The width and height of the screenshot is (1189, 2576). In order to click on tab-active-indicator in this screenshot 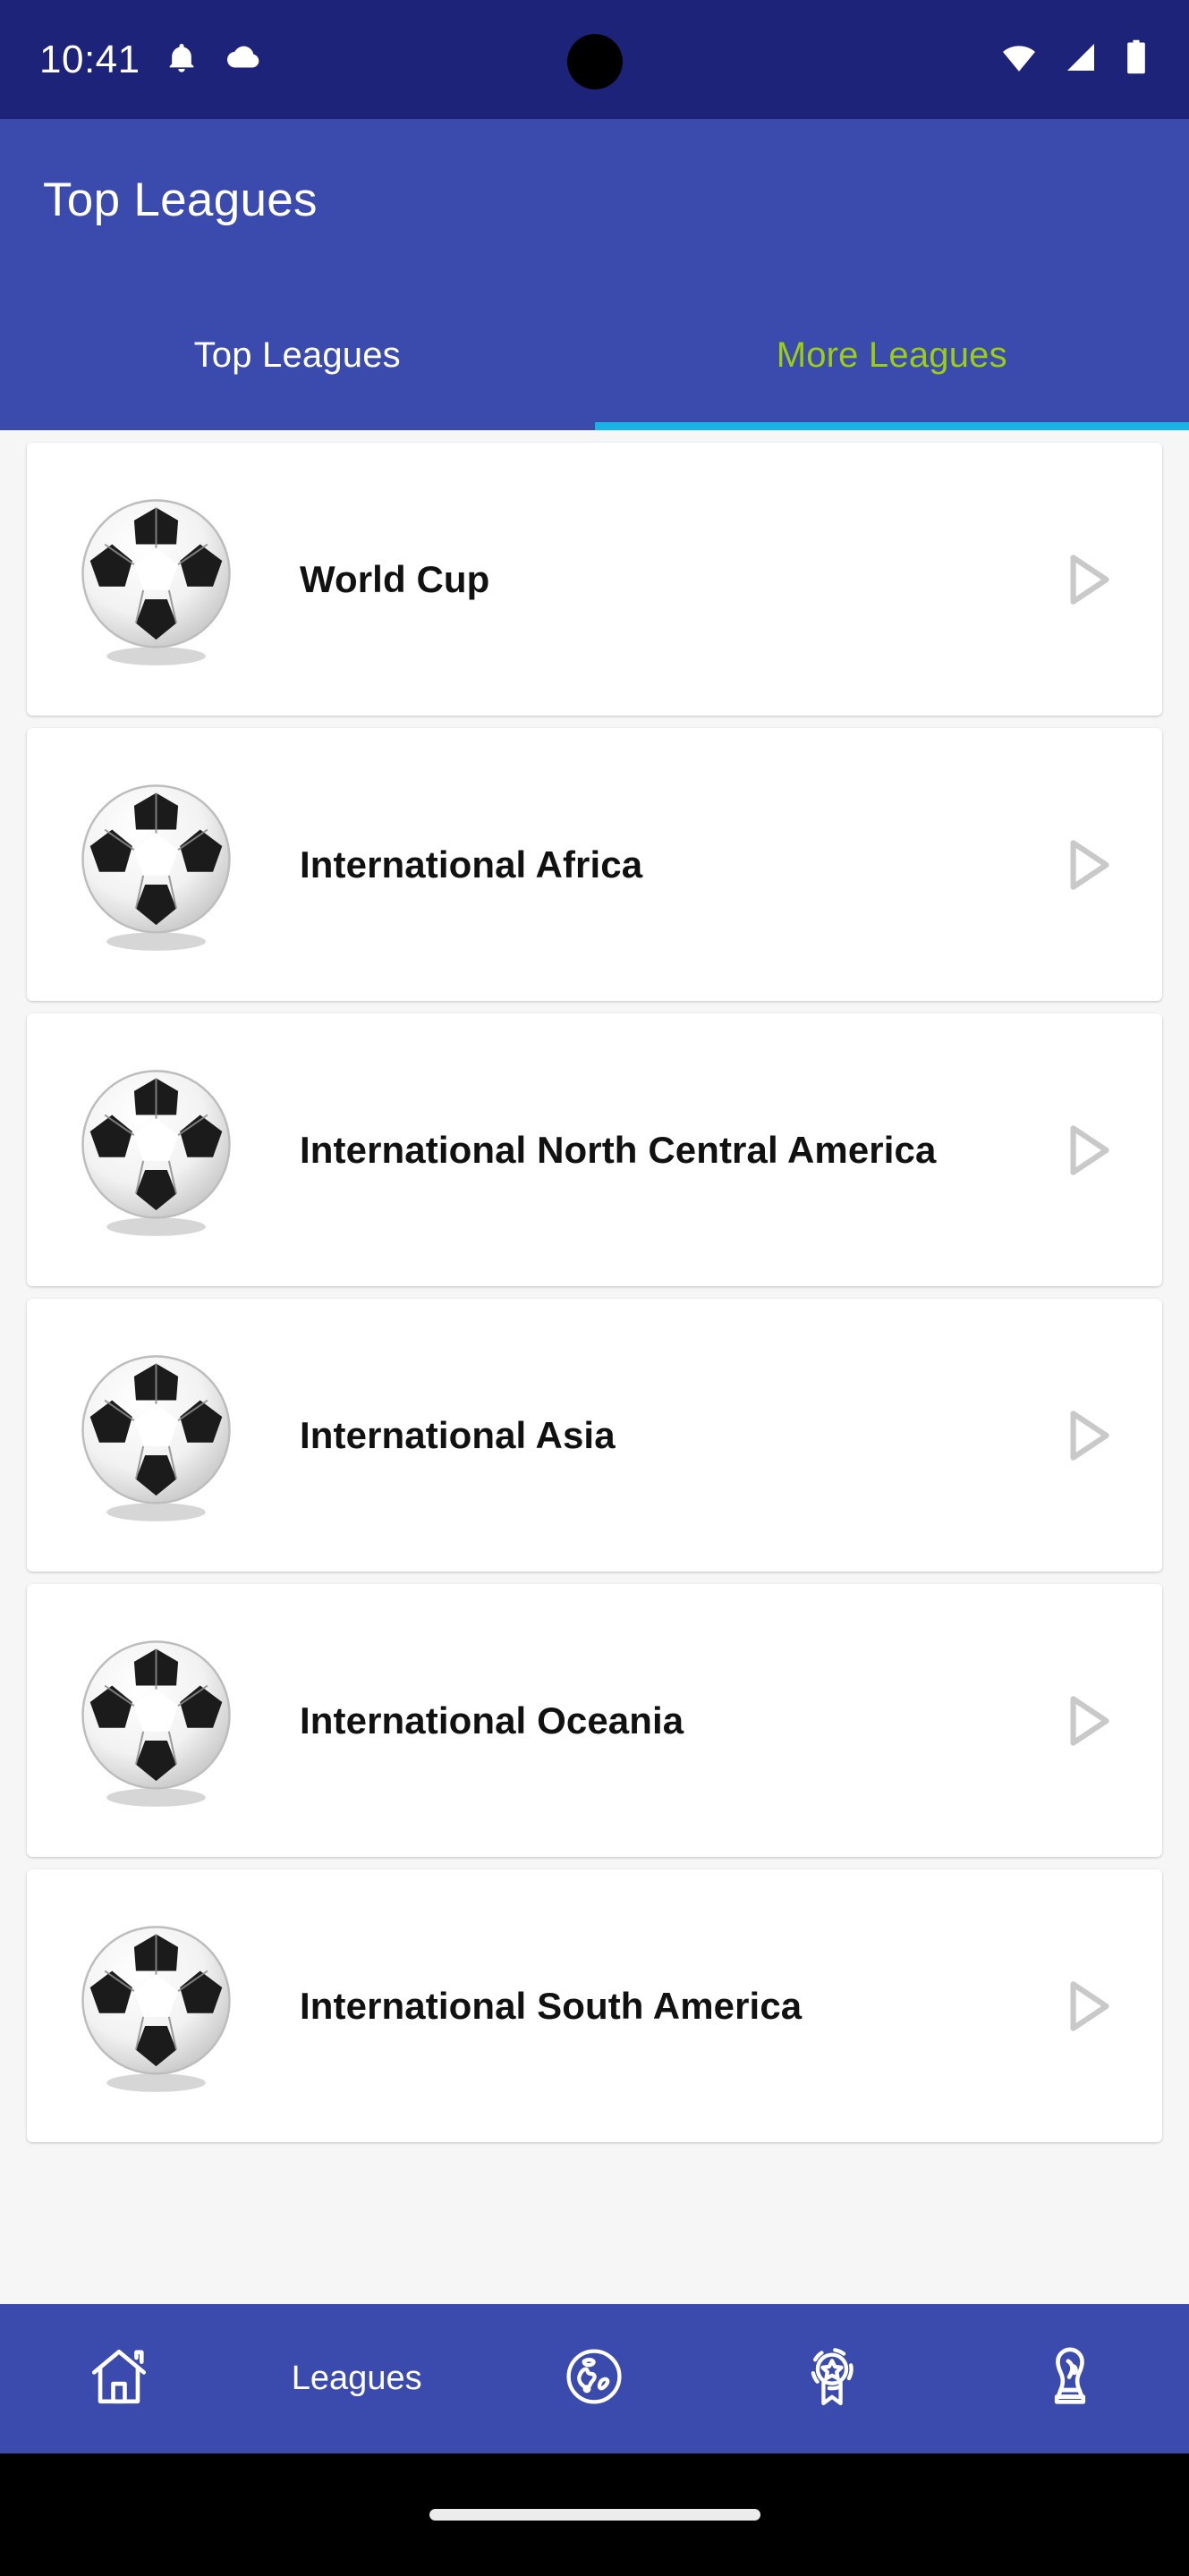, I will do `click(891, 426)`.